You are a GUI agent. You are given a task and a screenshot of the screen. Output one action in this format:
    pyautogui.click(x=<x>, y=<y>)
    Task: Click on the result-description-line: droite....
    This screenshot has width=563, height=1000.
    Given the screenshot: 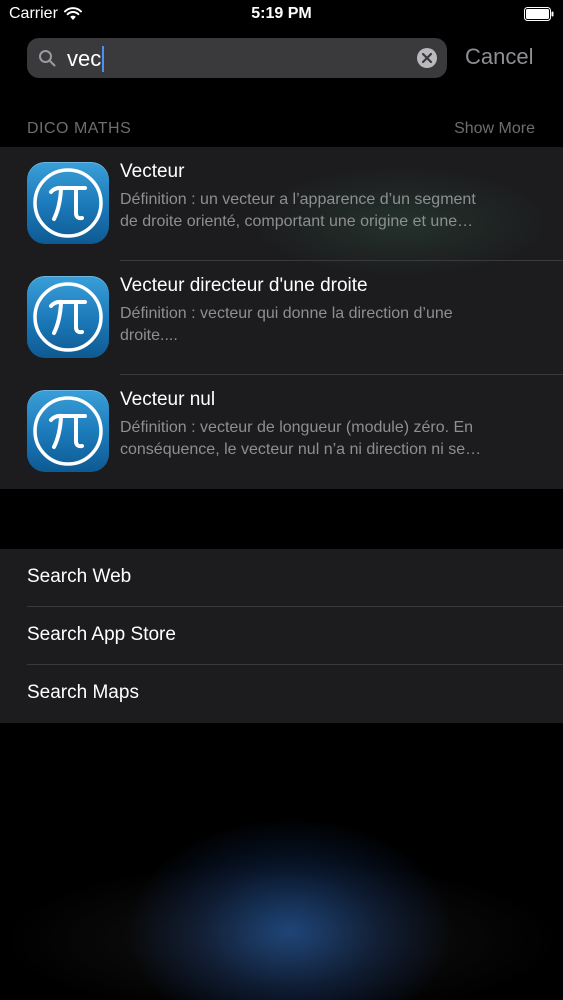 What is the action you would take?
    pyautogui.click(x=149, y=335)
    